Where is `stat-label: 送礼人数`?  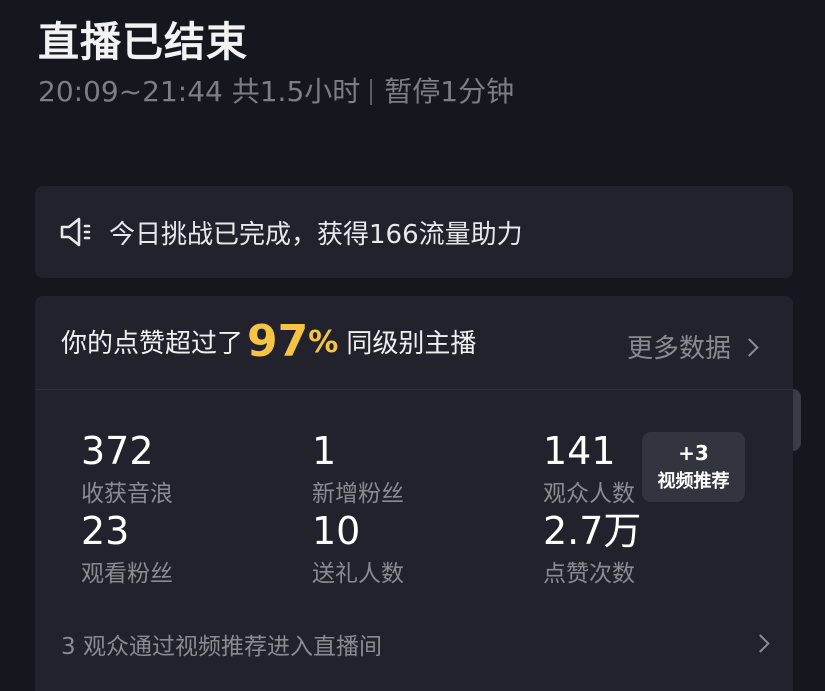
stat-label: 送礼人数 is located at coordinates (358, 574).